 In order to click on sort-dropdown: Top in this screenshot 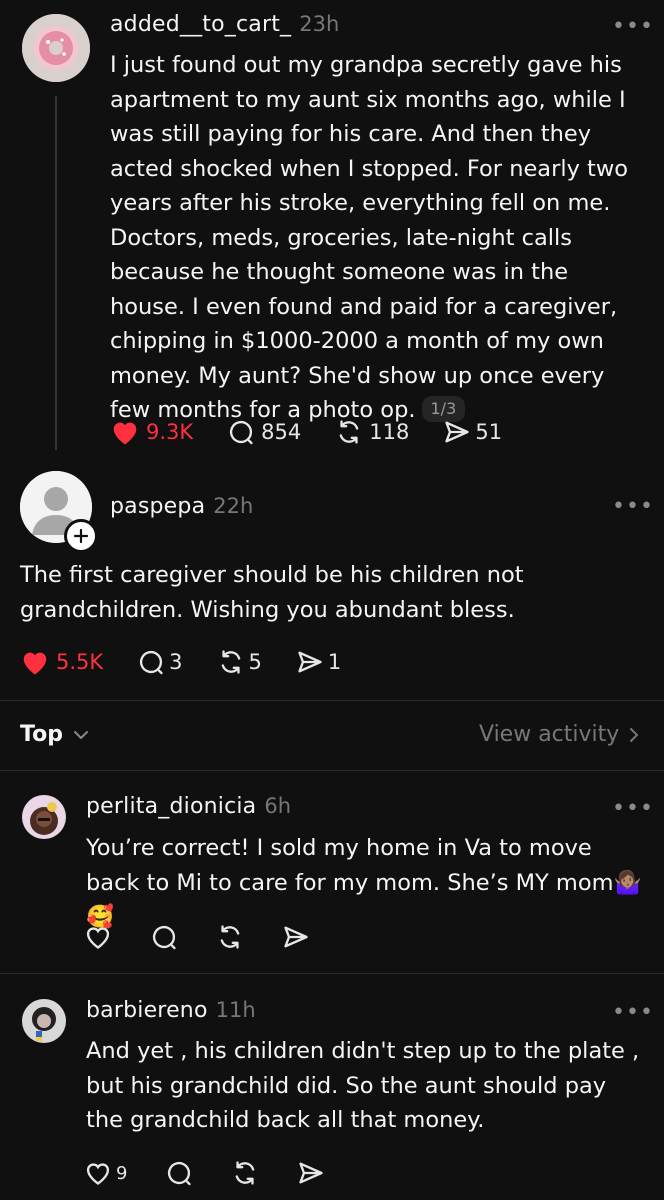, I will do `click(55, 734)`.